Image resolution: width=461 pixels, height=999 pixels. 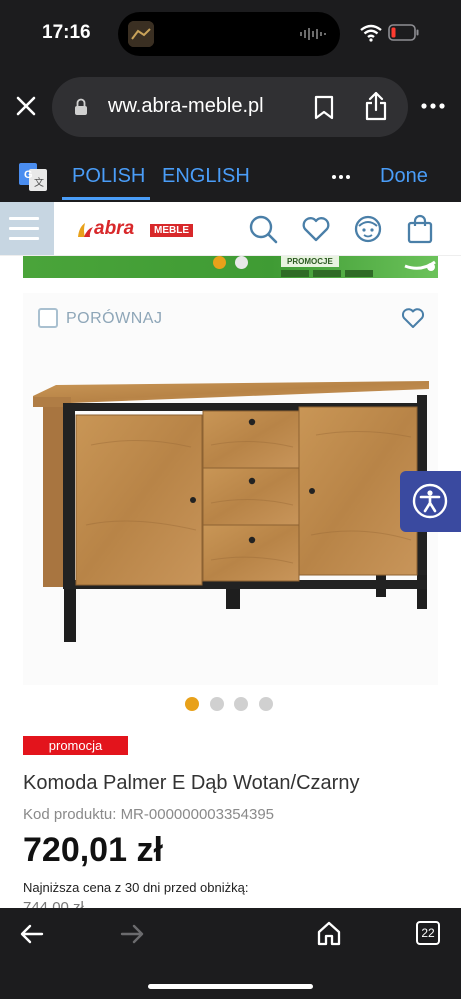 What do you see at coordinates (53, 903) in the screenshot?
I see `lowest-price-value: 744,00 zł` at bounding box center [53, 903].